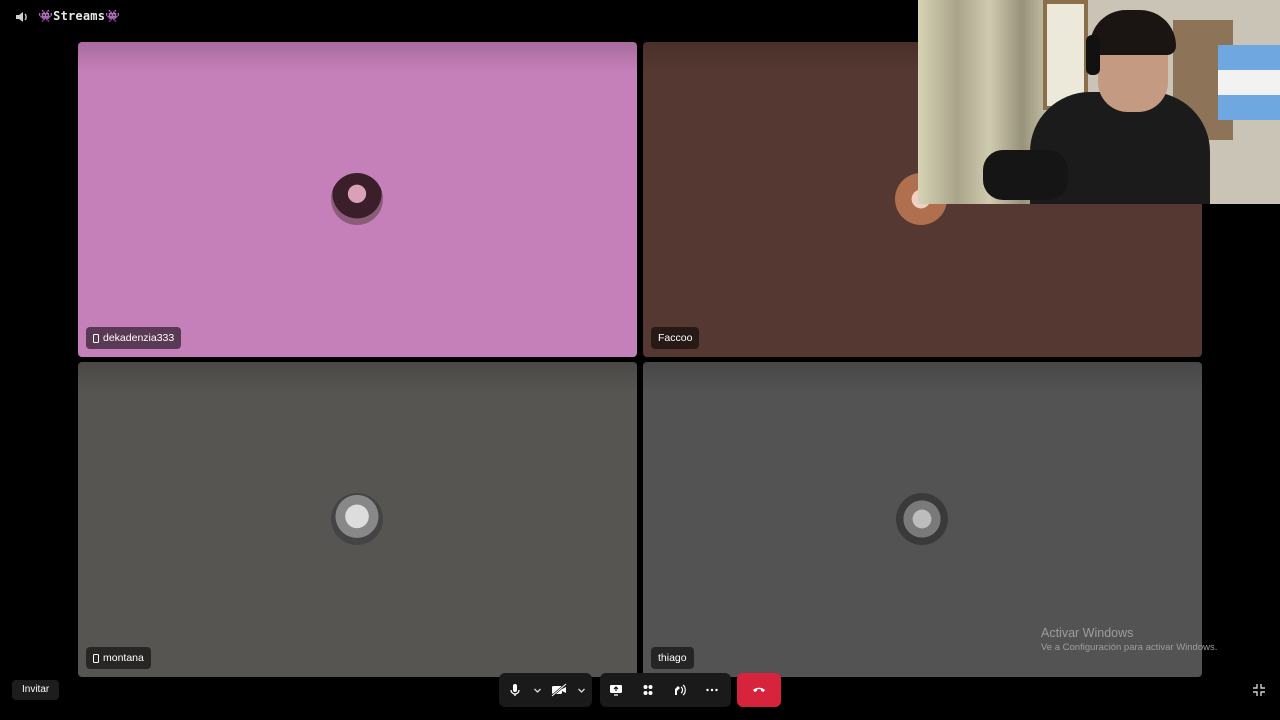 Image resolution: width=1280 pixels, height=720 pixels. What do you see at coordinates (139, 338) in the screenshot?
I see `participant-name: dekadenzia333` at bounding box center [139, 338].